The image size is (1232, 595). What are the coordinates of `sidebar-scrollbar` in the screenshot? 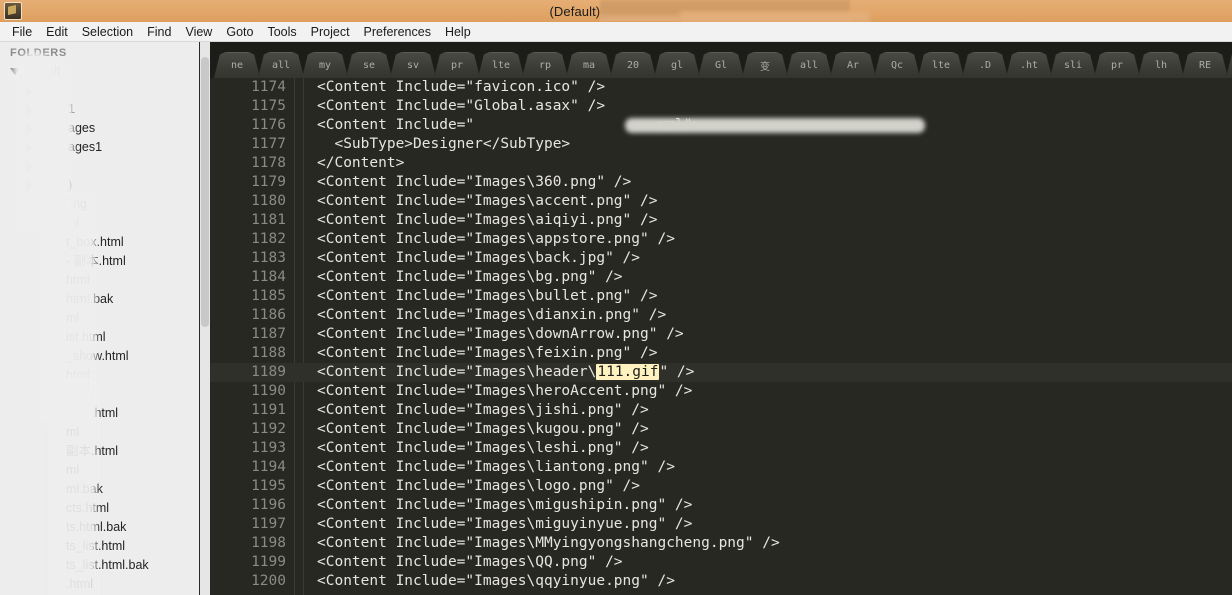 It's located at (205, 318).